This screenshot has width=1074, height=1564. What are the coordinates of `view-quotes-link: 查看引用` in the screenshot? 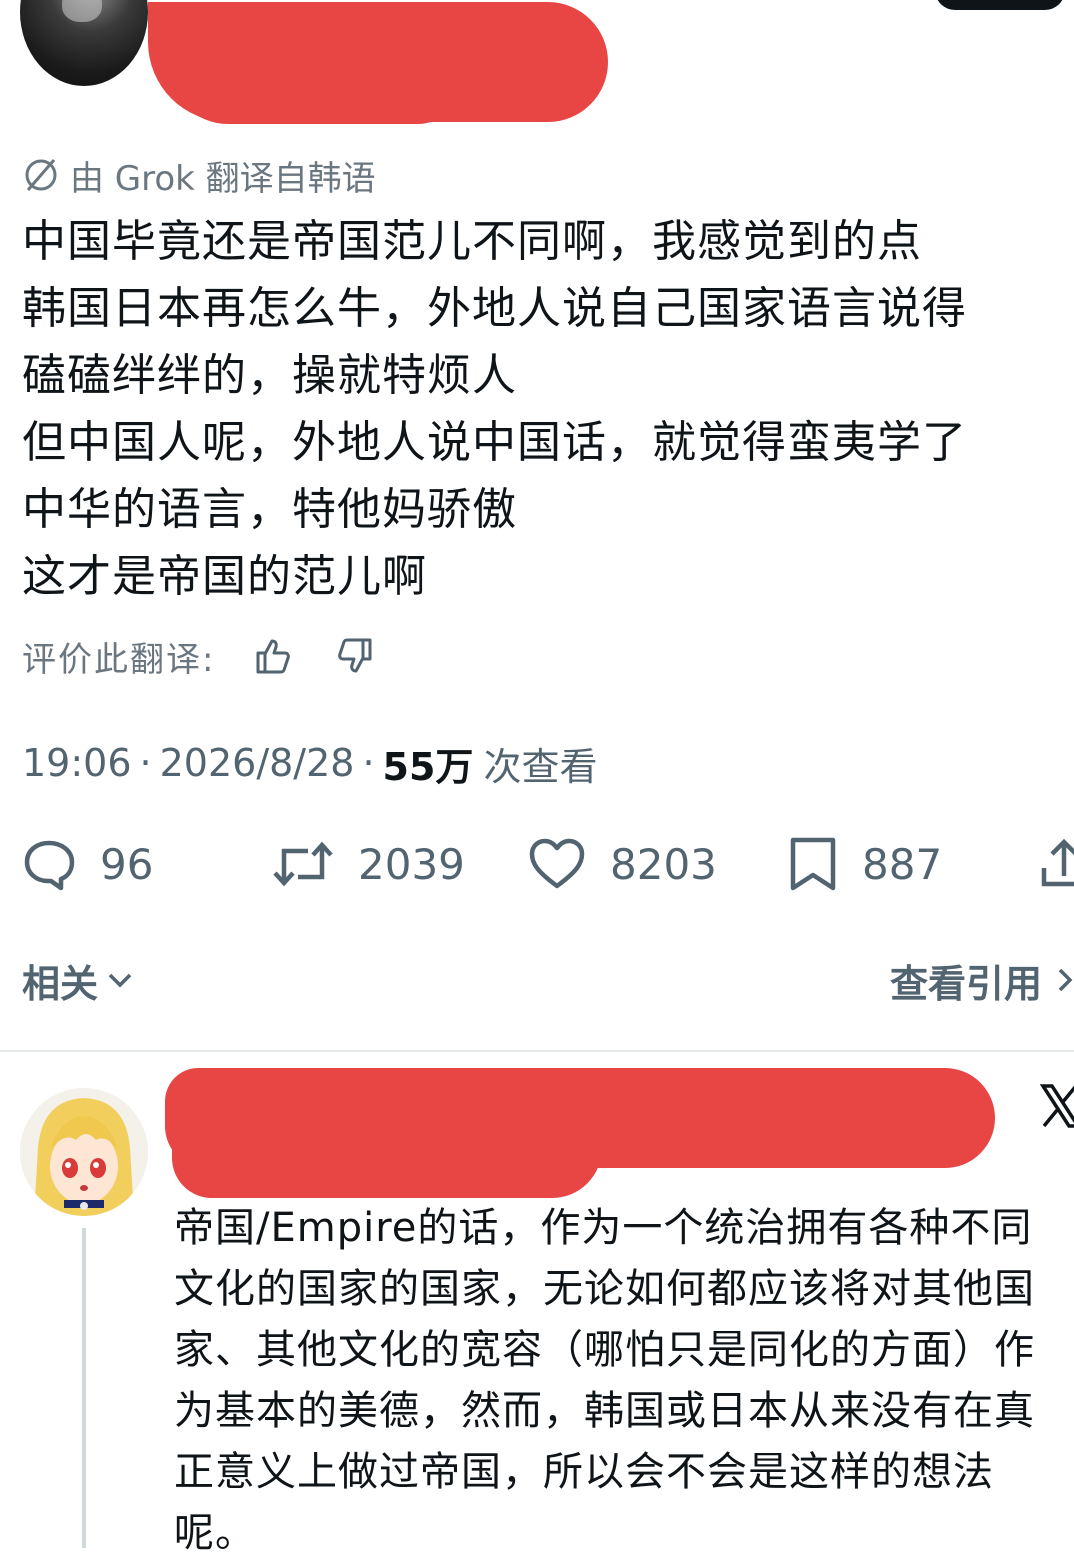 It's located at (982, 980).